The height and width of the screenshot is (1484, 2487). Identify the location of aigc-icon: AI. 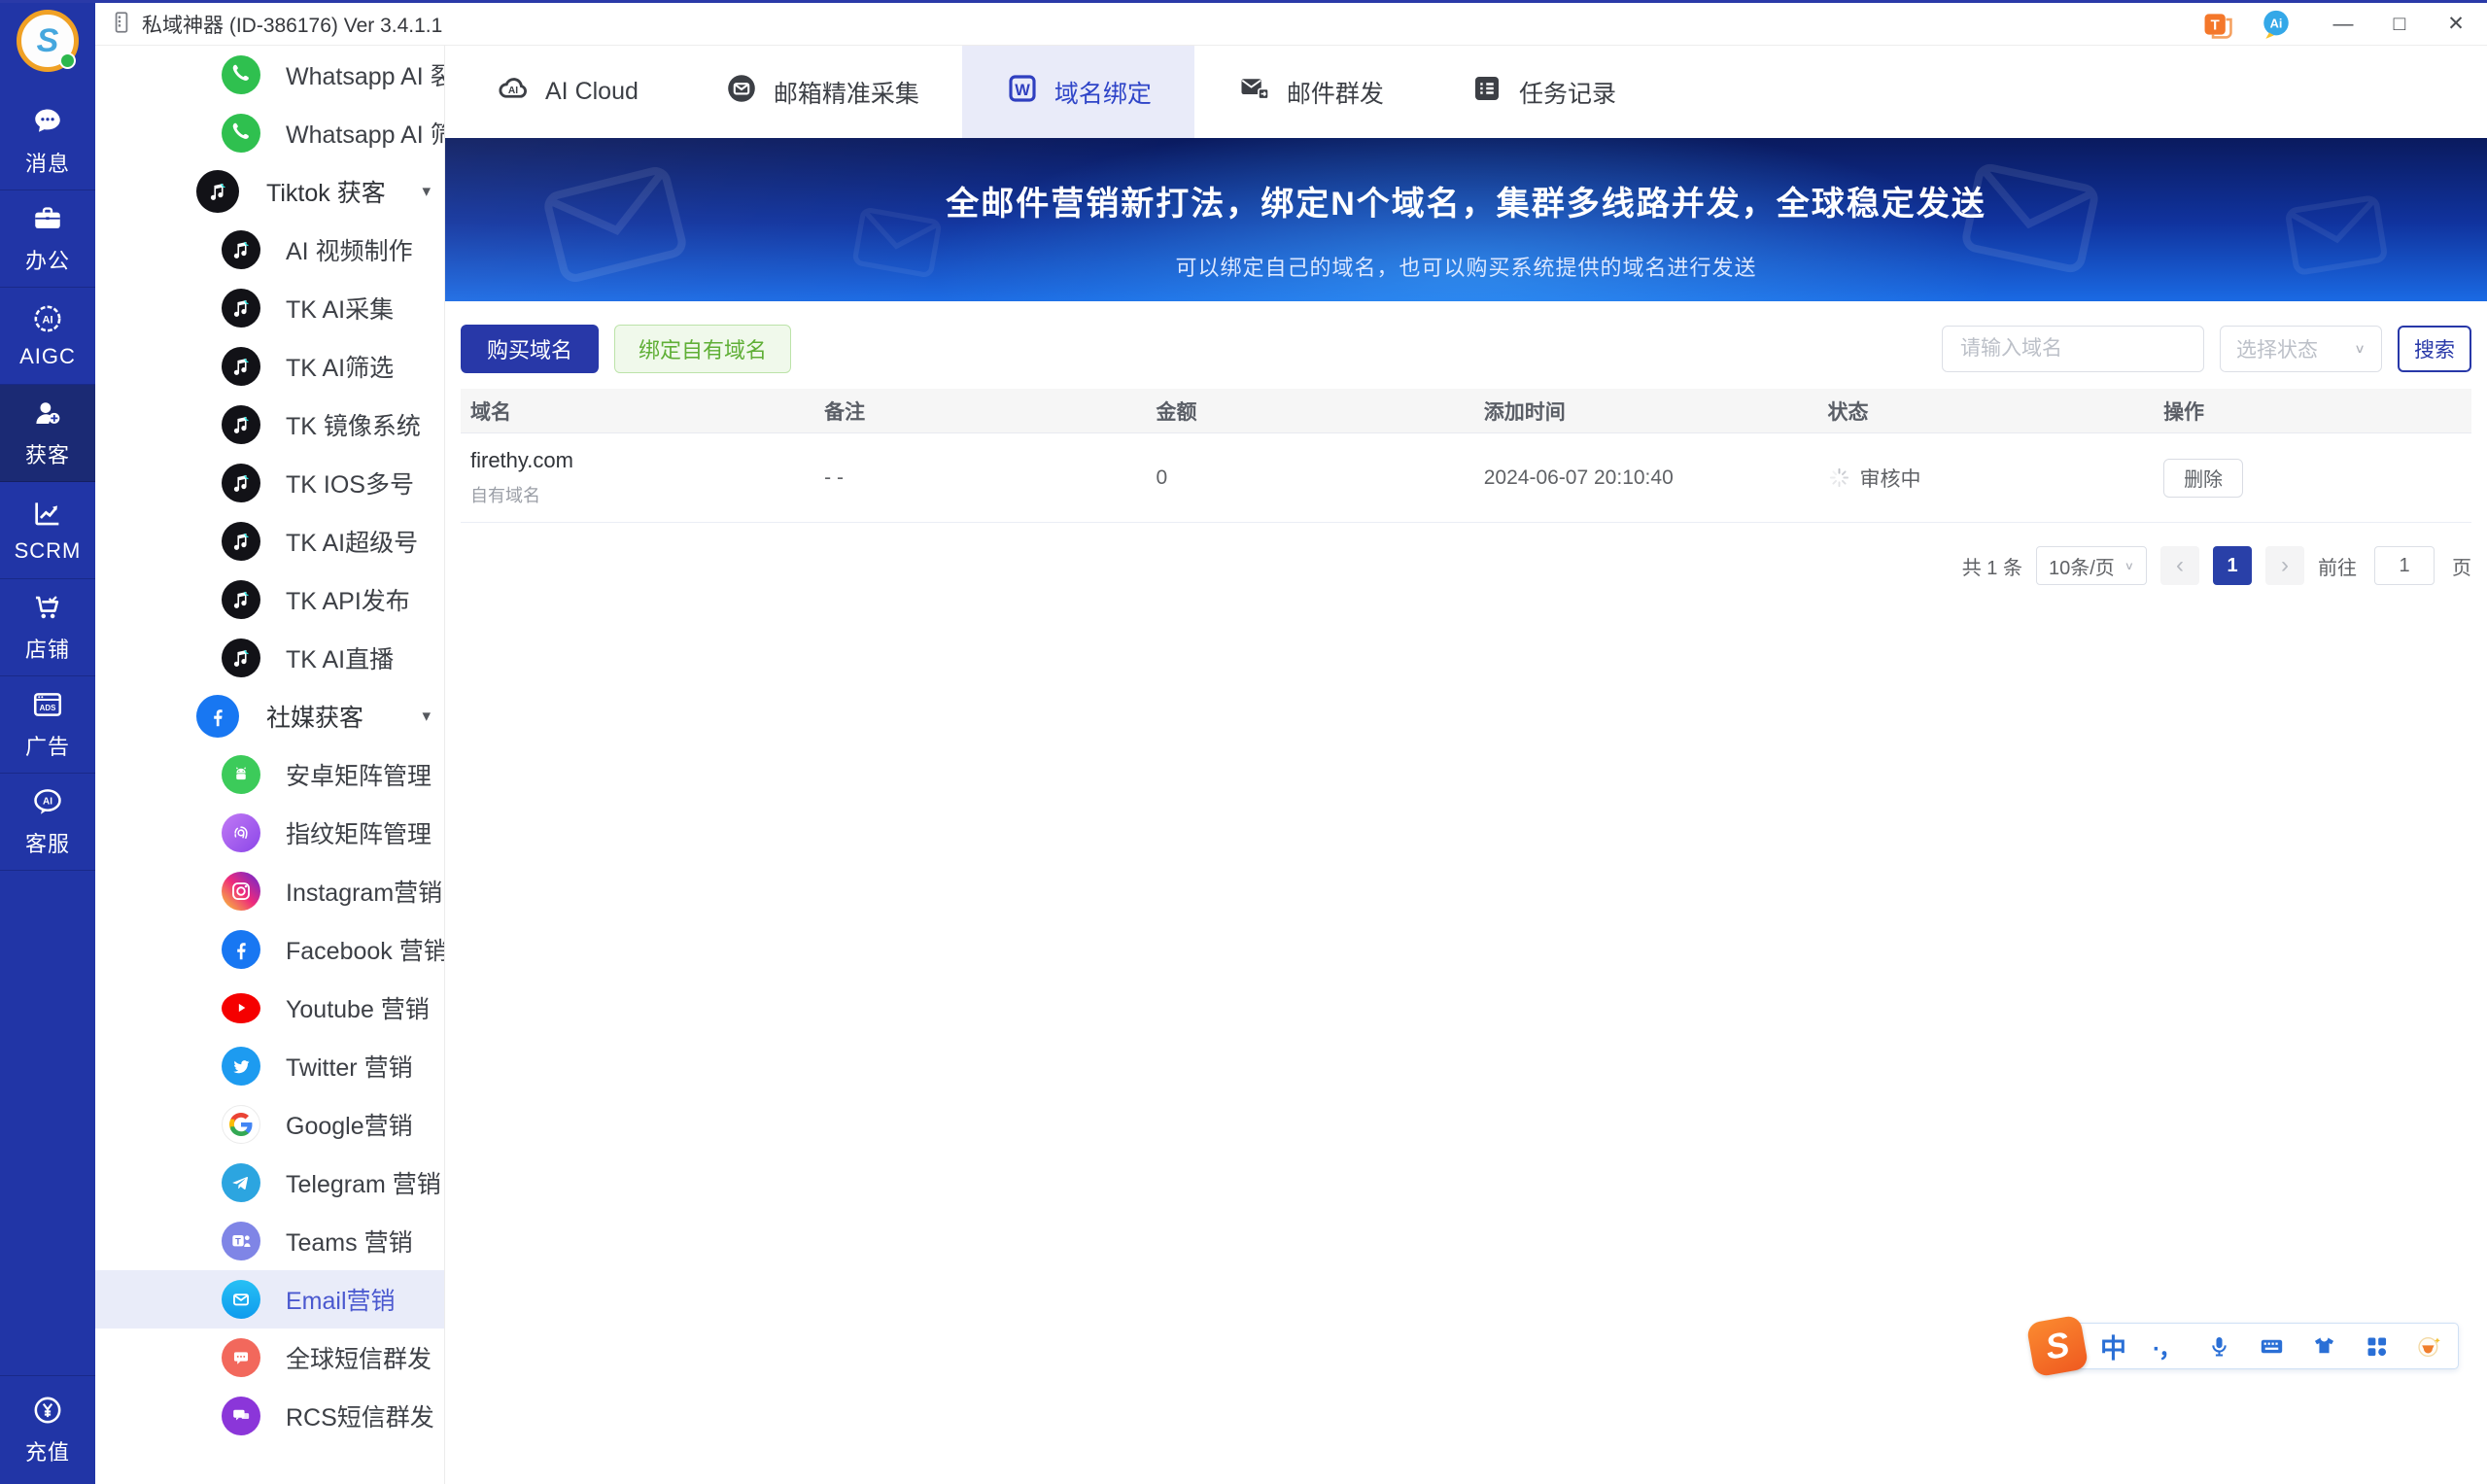
(47, 318).